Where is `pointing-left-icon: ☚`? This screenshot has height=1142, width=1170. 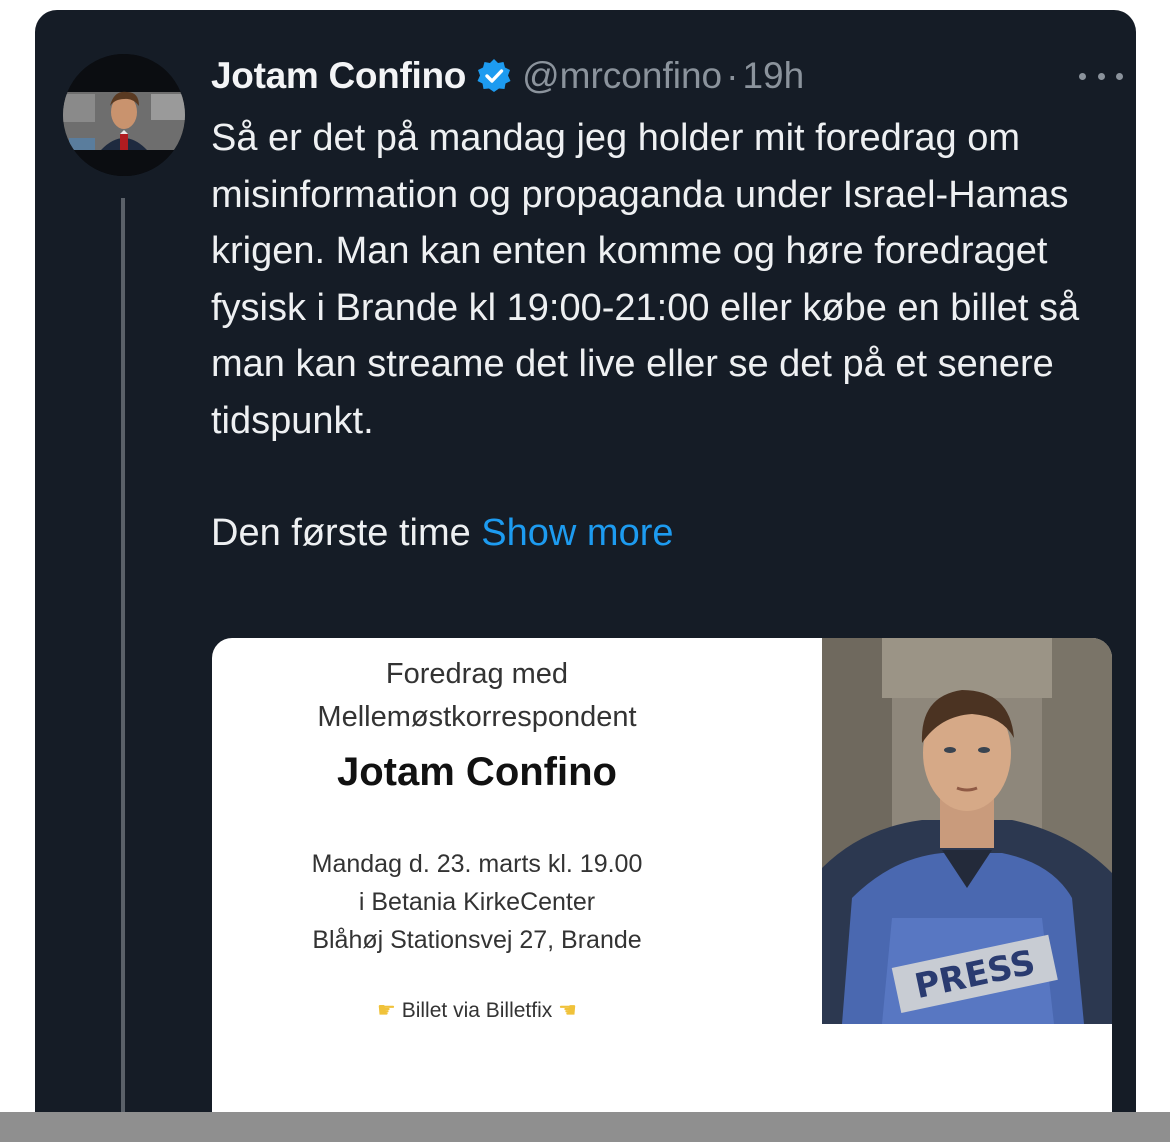
pointing-left-icon: ☚ is located at coordinates (567, 1010).